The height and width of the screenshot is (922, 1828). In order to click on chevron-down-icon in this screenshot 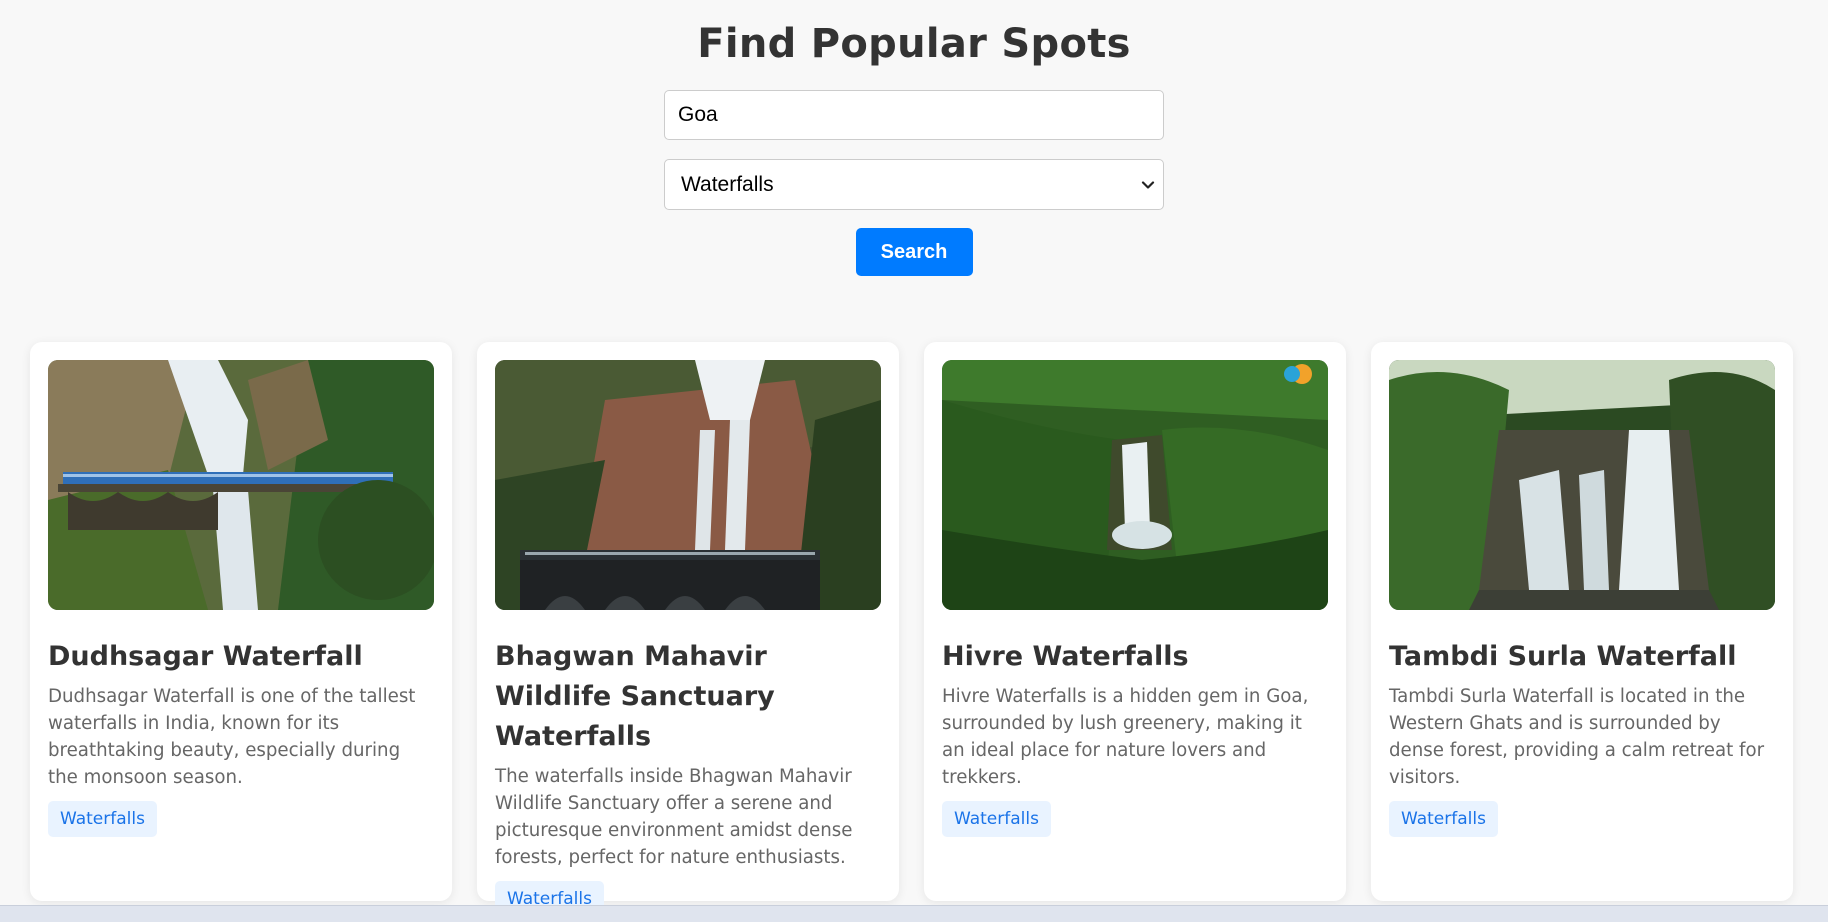, I will do `click(1148, 185)`.